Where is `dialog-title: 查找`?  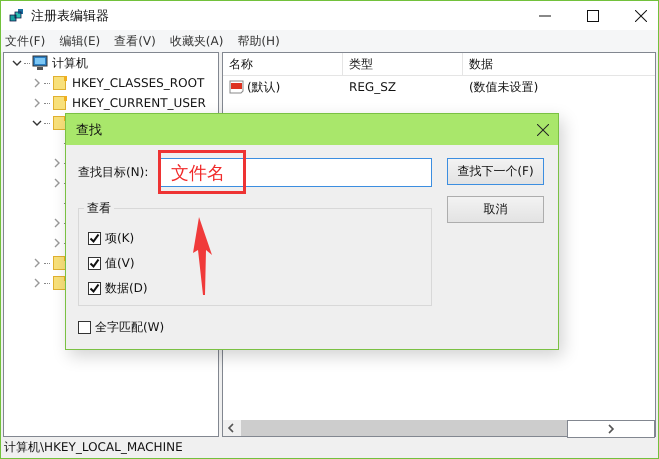 dialog-title: 查找 is located at coordinates (89, 130).